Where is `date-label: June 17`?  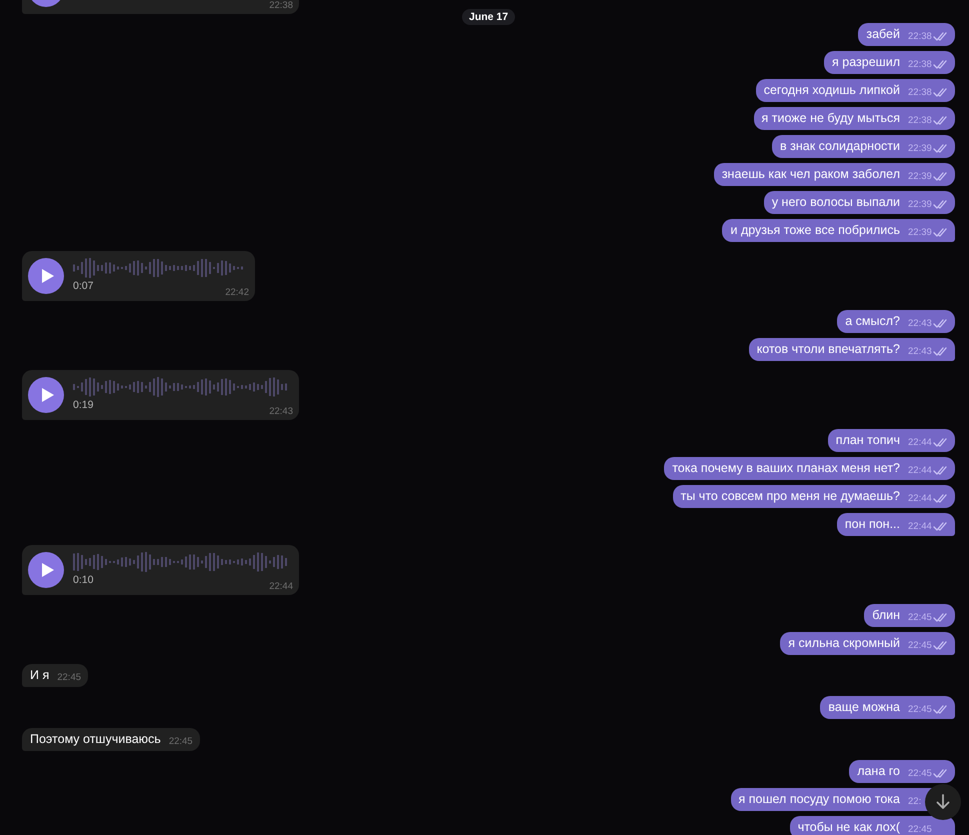 date-label: June 17 is located at coordinates (489, 17).